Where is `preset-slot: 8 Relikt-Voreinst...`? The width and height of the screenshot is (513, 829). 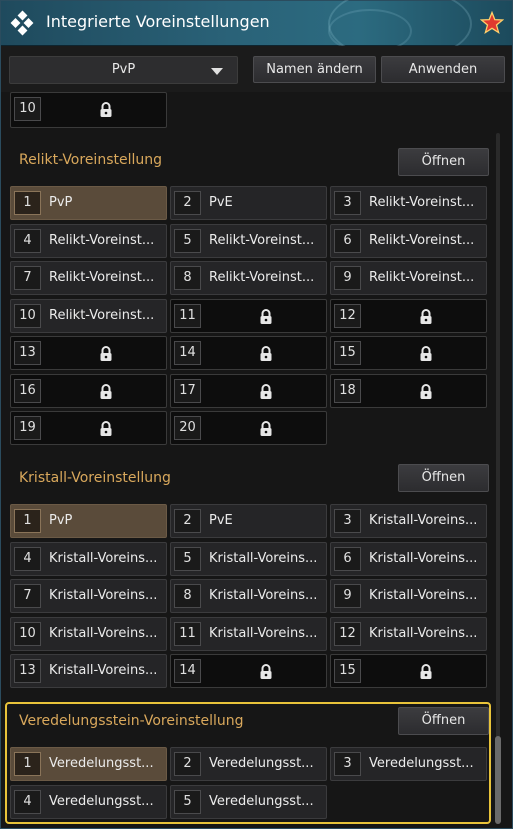 preset-slot: 8 Relikt-Voreinst... is located at coordinates (248, 278).